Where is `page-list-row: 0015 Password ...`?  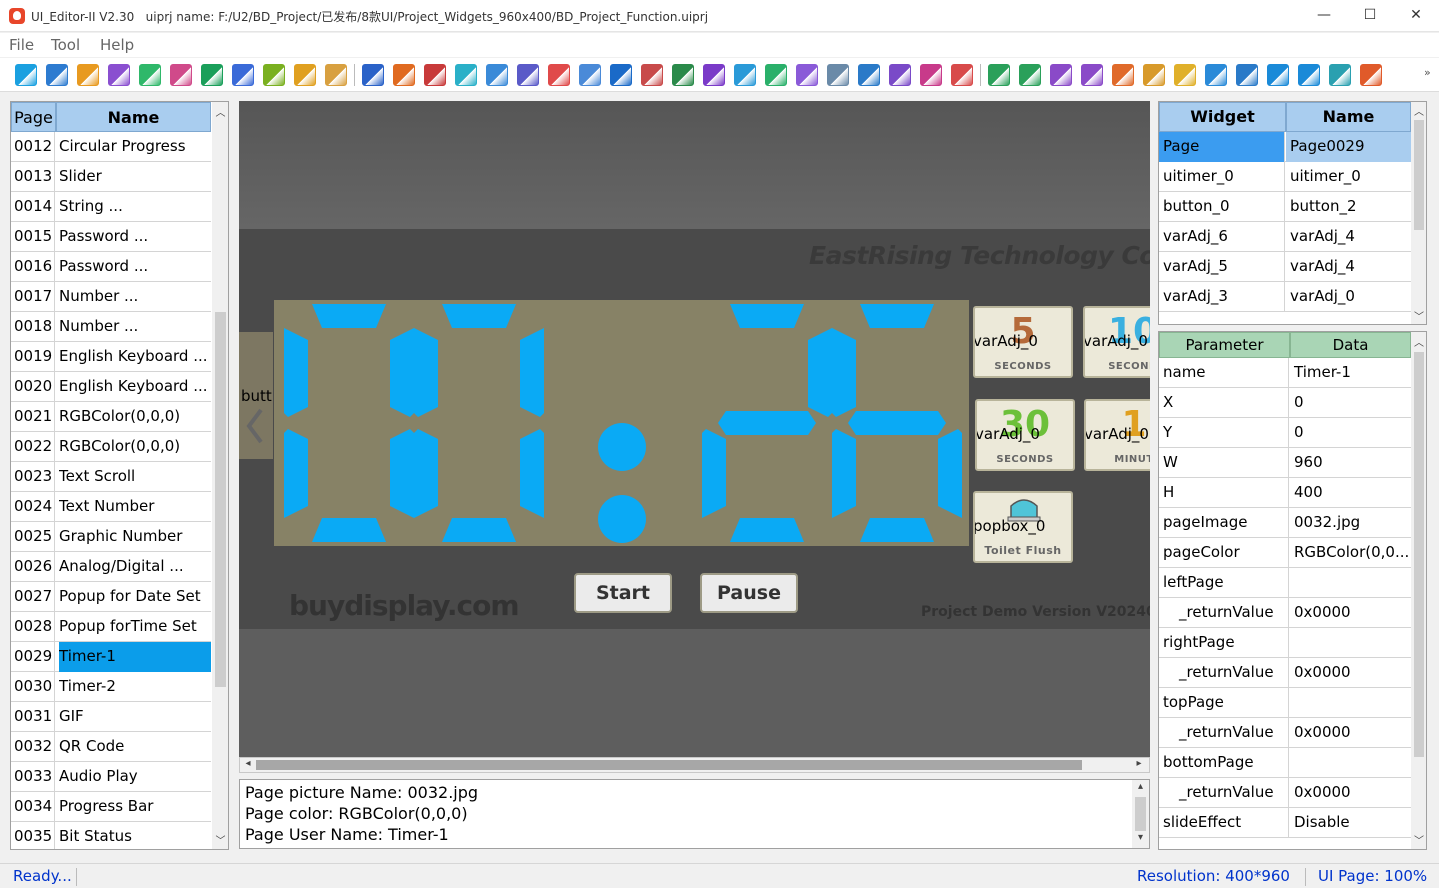 page-list-row: 0015 Password ... is located at coordinates (111, 237).